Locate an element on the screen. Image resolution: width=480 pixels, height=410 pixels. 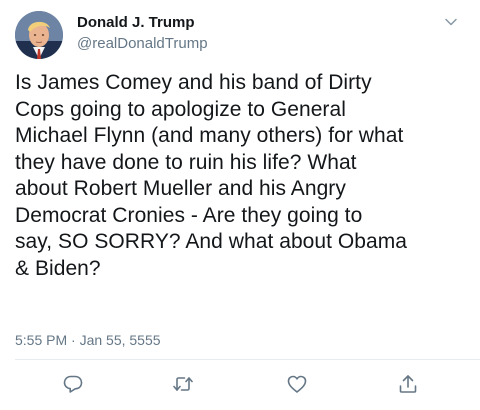
author-handle: @realDonaldTrump is located at coordinates (142, 44).